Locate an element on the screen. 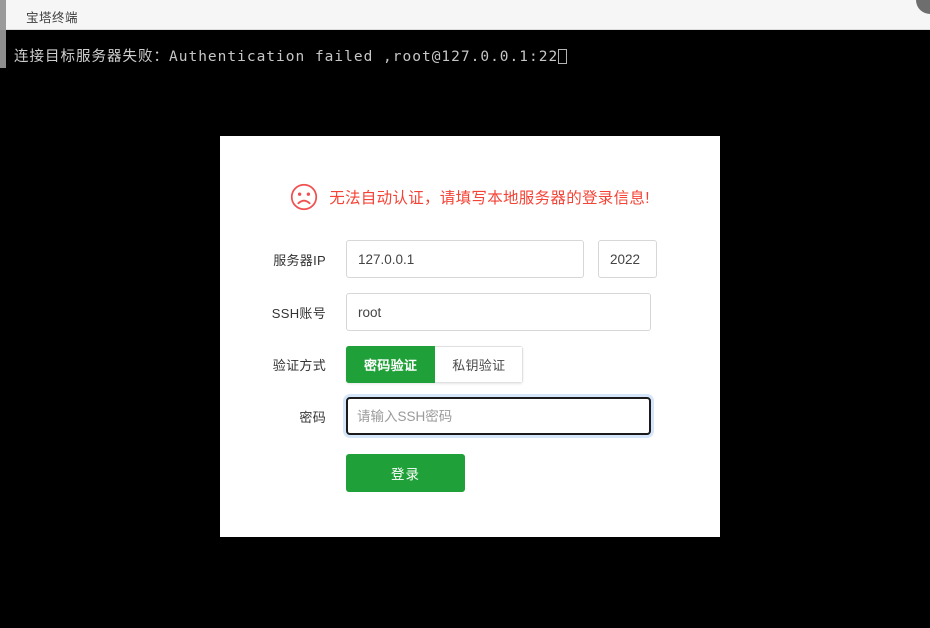 The height and width of the screenshot is (628, 930). ssh-account-label: SSH账号 is located at coordinates (298, 313).